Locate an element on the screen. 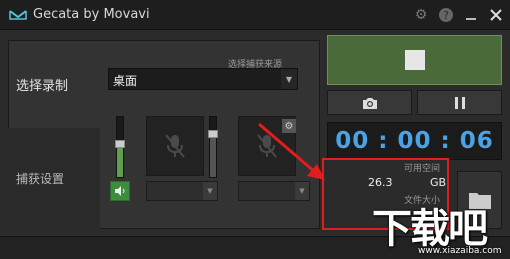 The width and height of the screenshot is (510, 259). stop-record-button is located at coordinates (414, 60).